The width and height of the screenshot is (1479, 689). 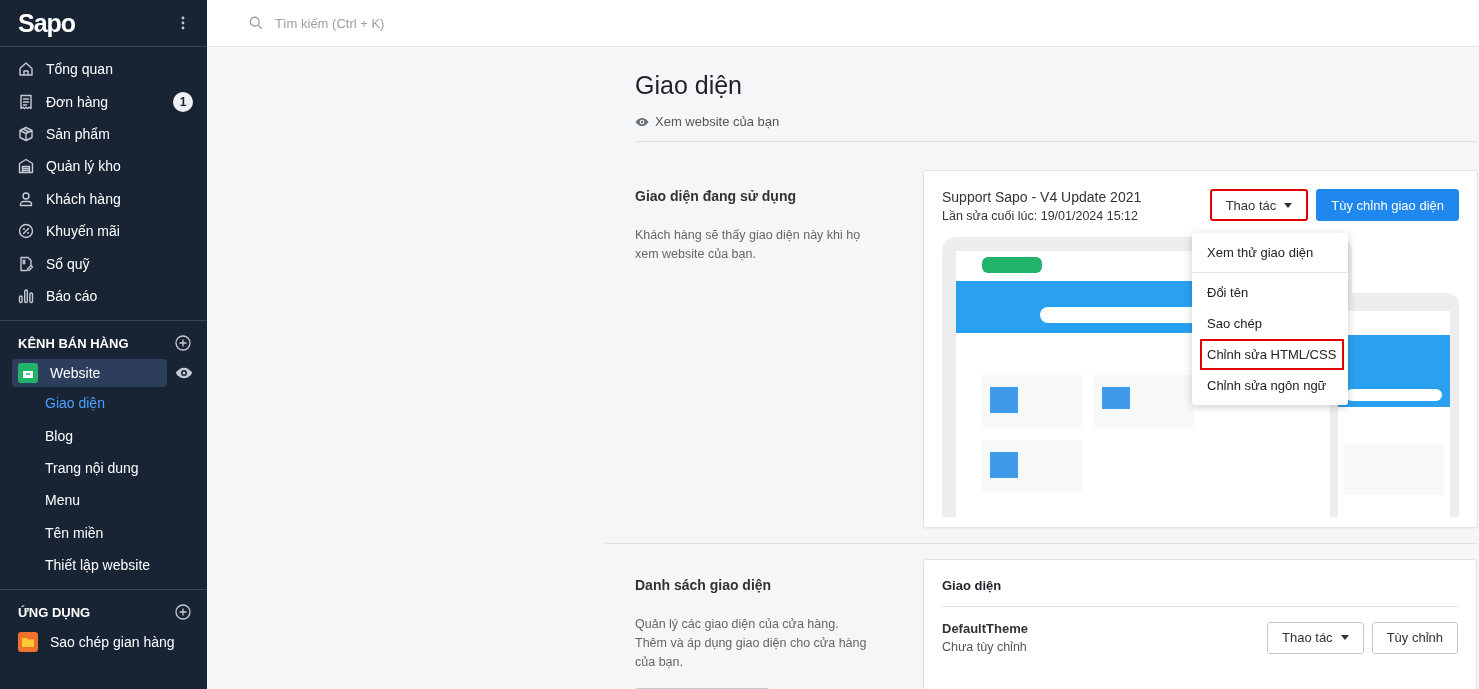 I want to click on submenu-item: Trang nội dung, so click(x=103, y=468).